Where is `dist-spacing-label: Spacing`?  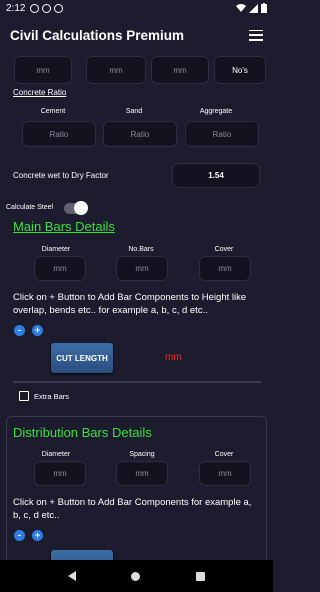 dist-spacing-label: Spacing is located at coordinates (142, 454).